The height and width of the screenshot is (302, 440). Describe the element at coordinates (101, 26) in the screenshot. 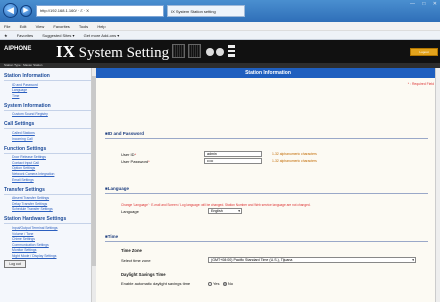

I see `menu-help: Help` at that location.